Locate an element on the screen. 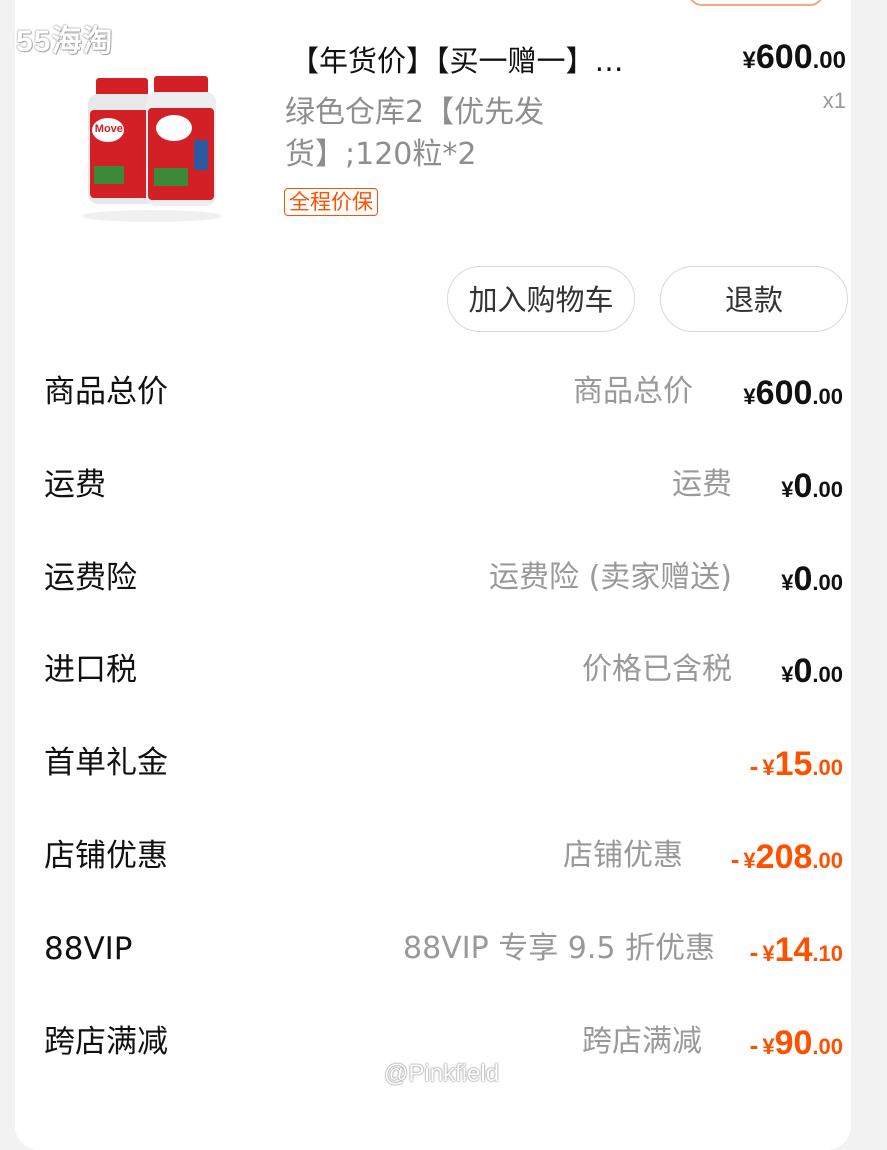  summary-amount: ¥600.00 is located at coordinates (793, 396).